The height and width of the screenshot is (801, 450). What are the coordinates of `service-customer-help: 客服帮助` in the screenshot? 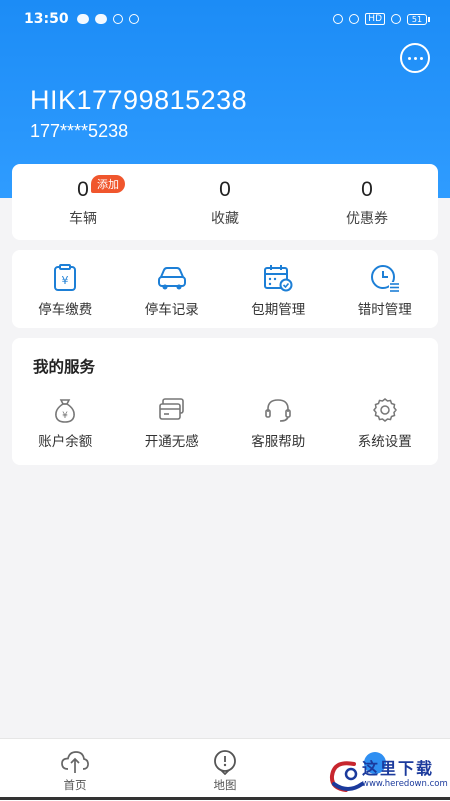 It's located at (278, 423).